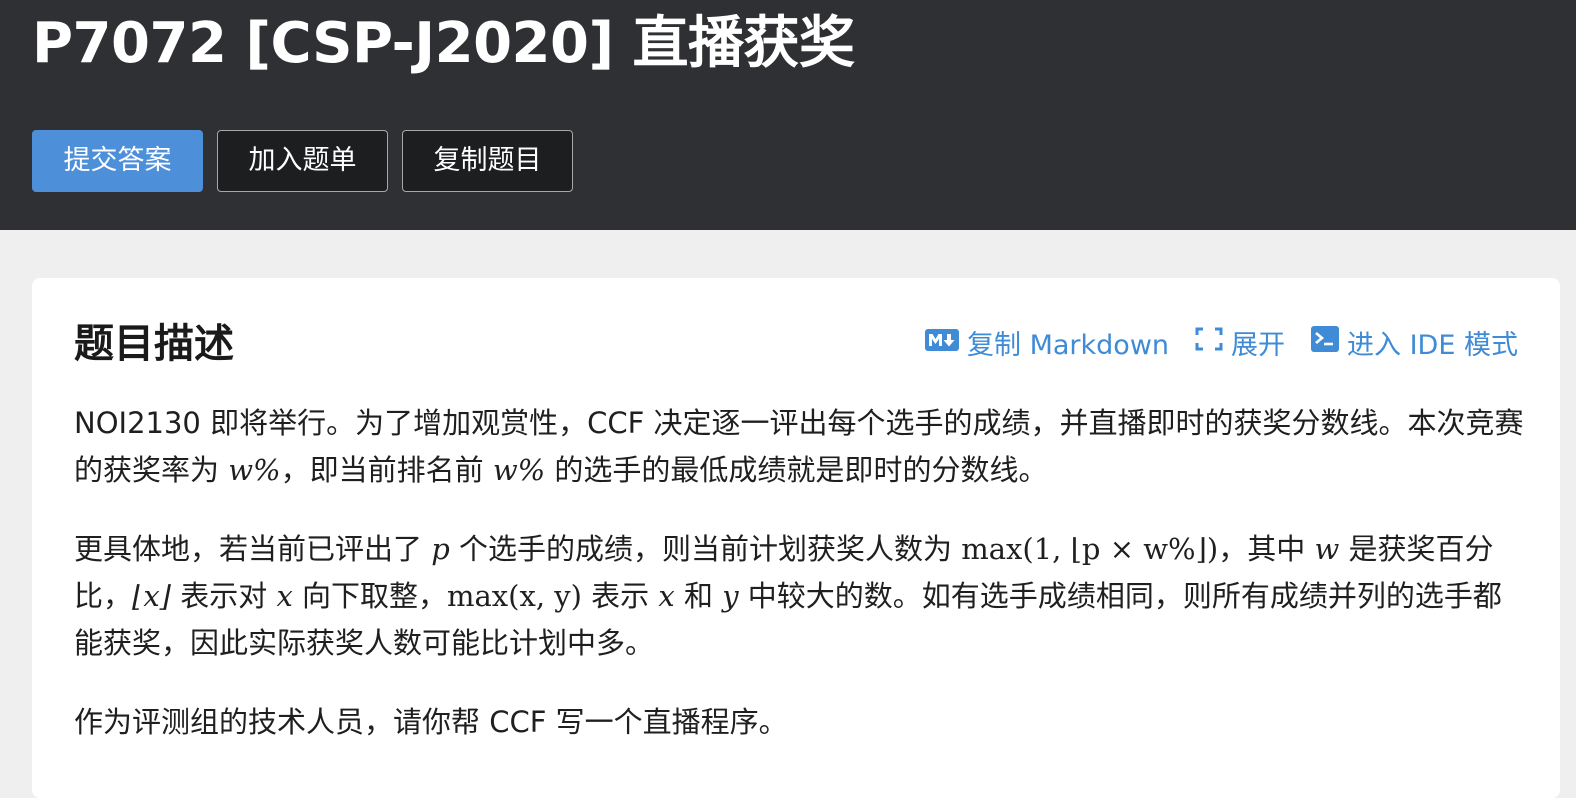 This screenshot has width=1576, height=798. I want to click on markdown-icon, so click(942, 342).